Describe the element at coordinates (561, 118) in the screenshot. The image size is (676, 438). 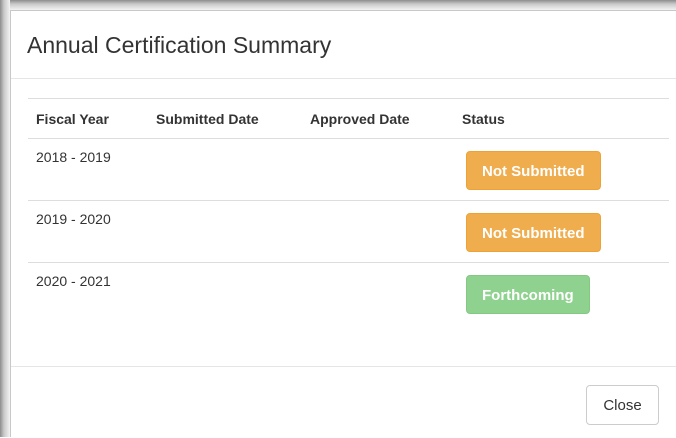
I see `header-status: Status` at that location.